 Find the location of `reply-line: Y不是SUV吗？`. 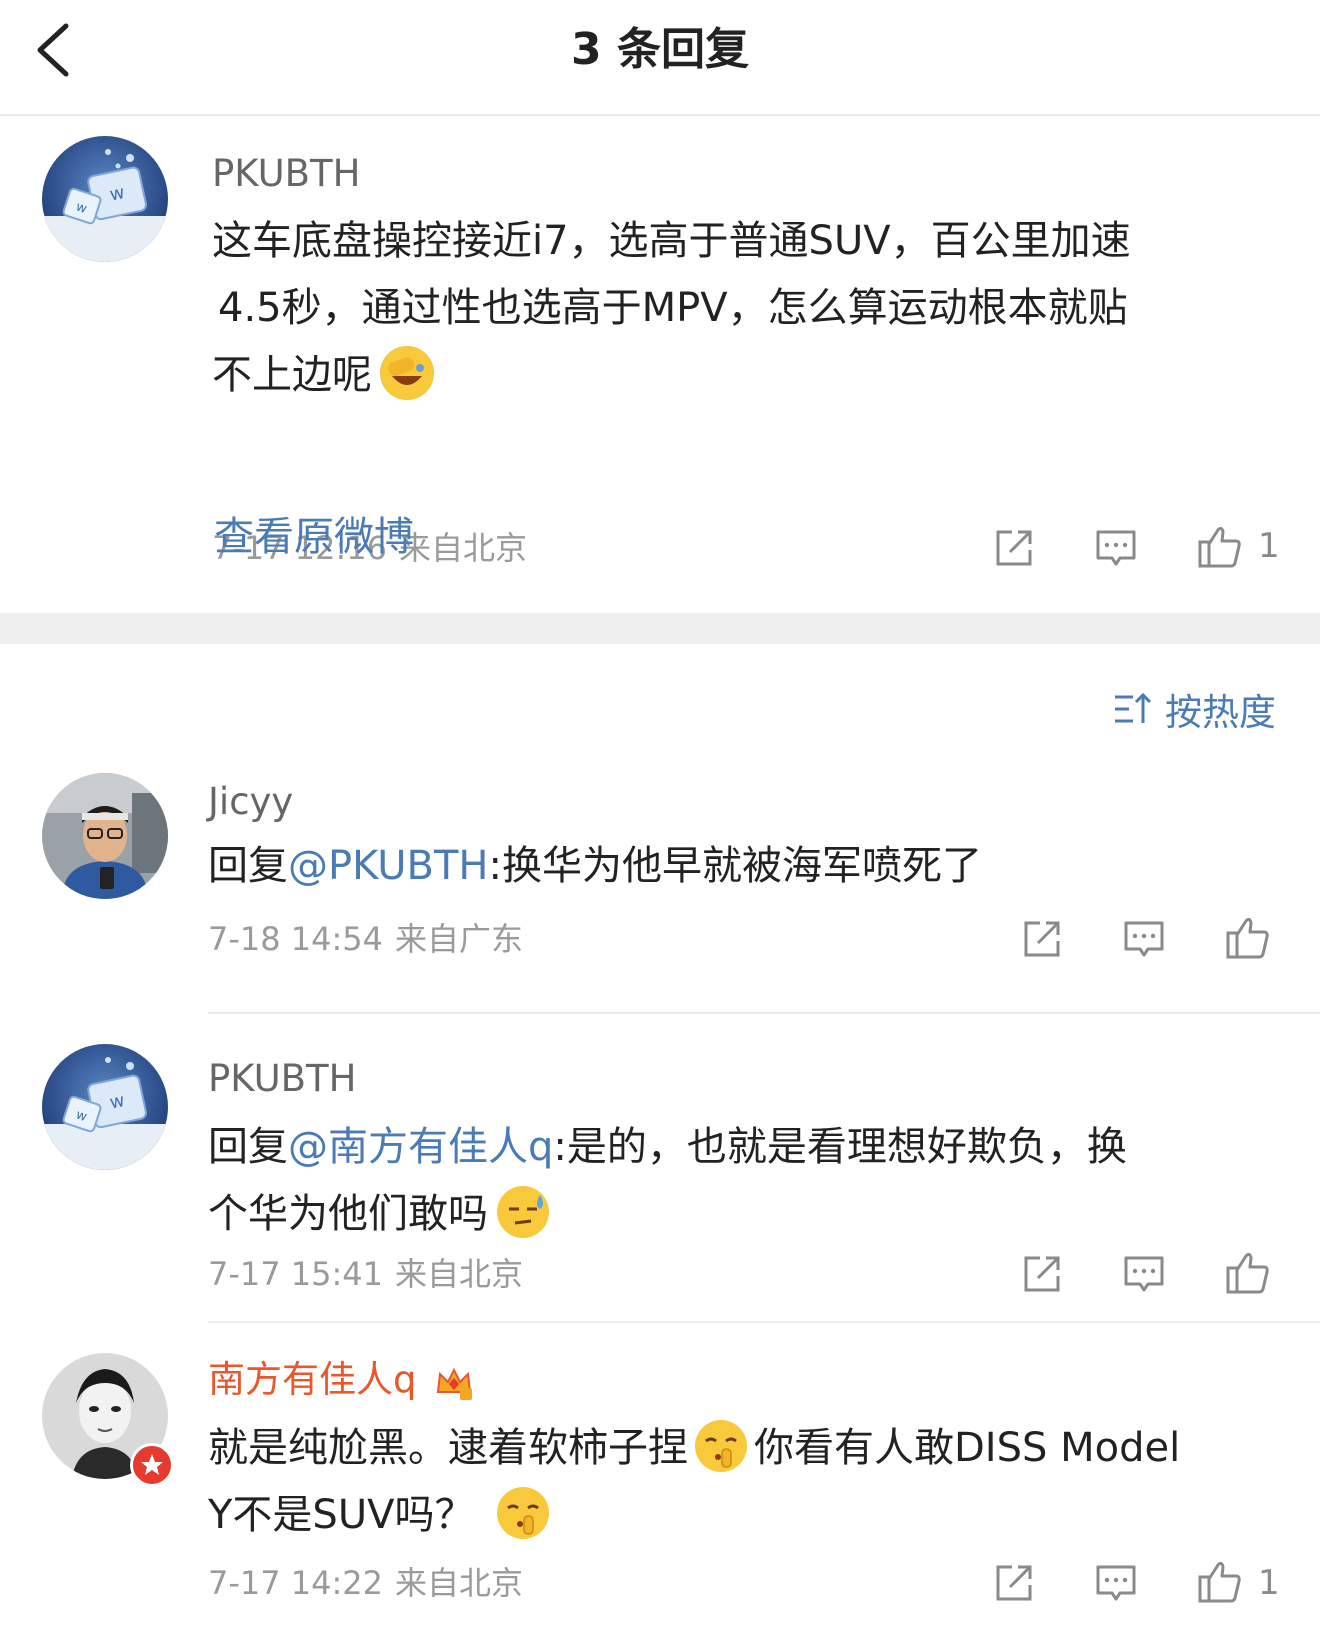

reply-line: Y不是SUV吗？ is located at coordinates (733, 1515).